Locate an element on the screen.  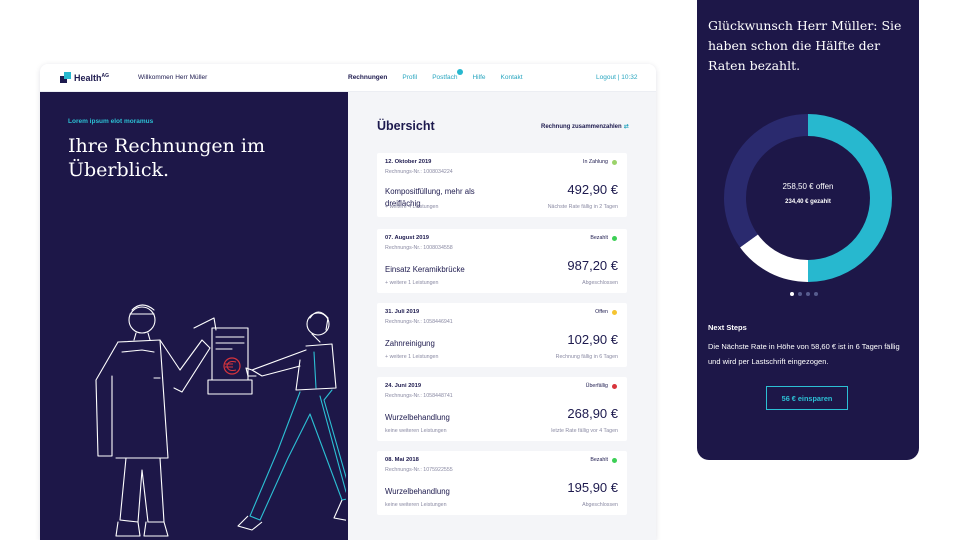
save-money-button: 56 € einsparen is located at coordinates (807, 398).